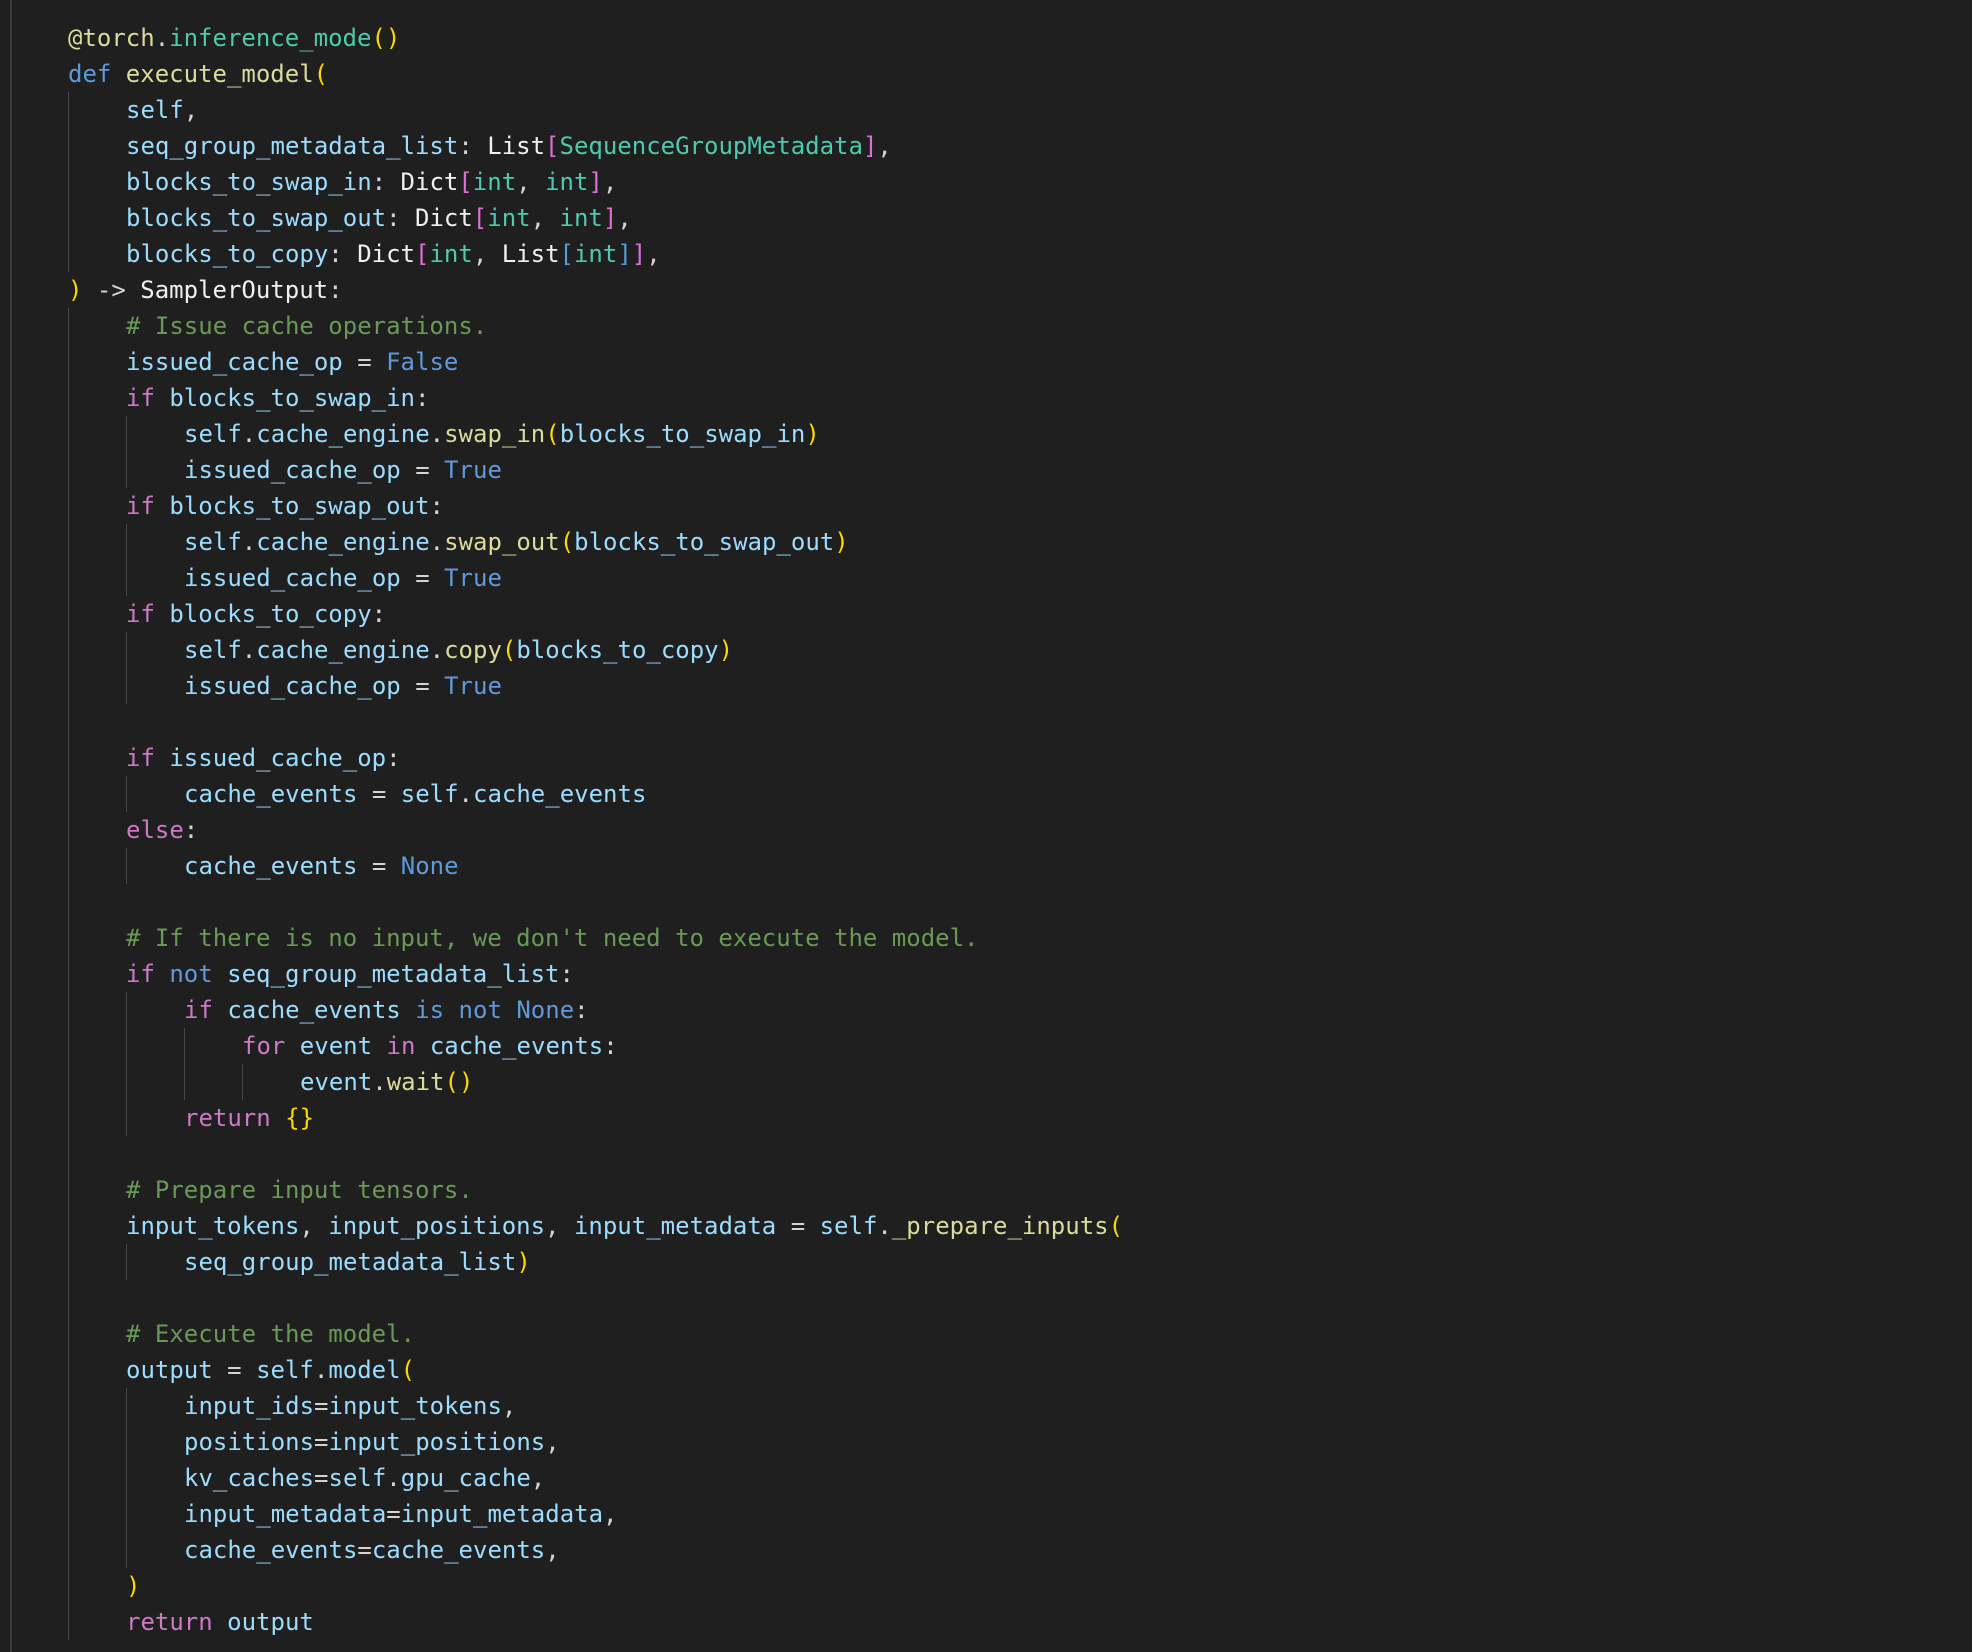 The width and height of the screenshot is (1972, 1652). Describe the element at coordinates (336, 1082) in the screenshot. I see `code-token: event` at that location.